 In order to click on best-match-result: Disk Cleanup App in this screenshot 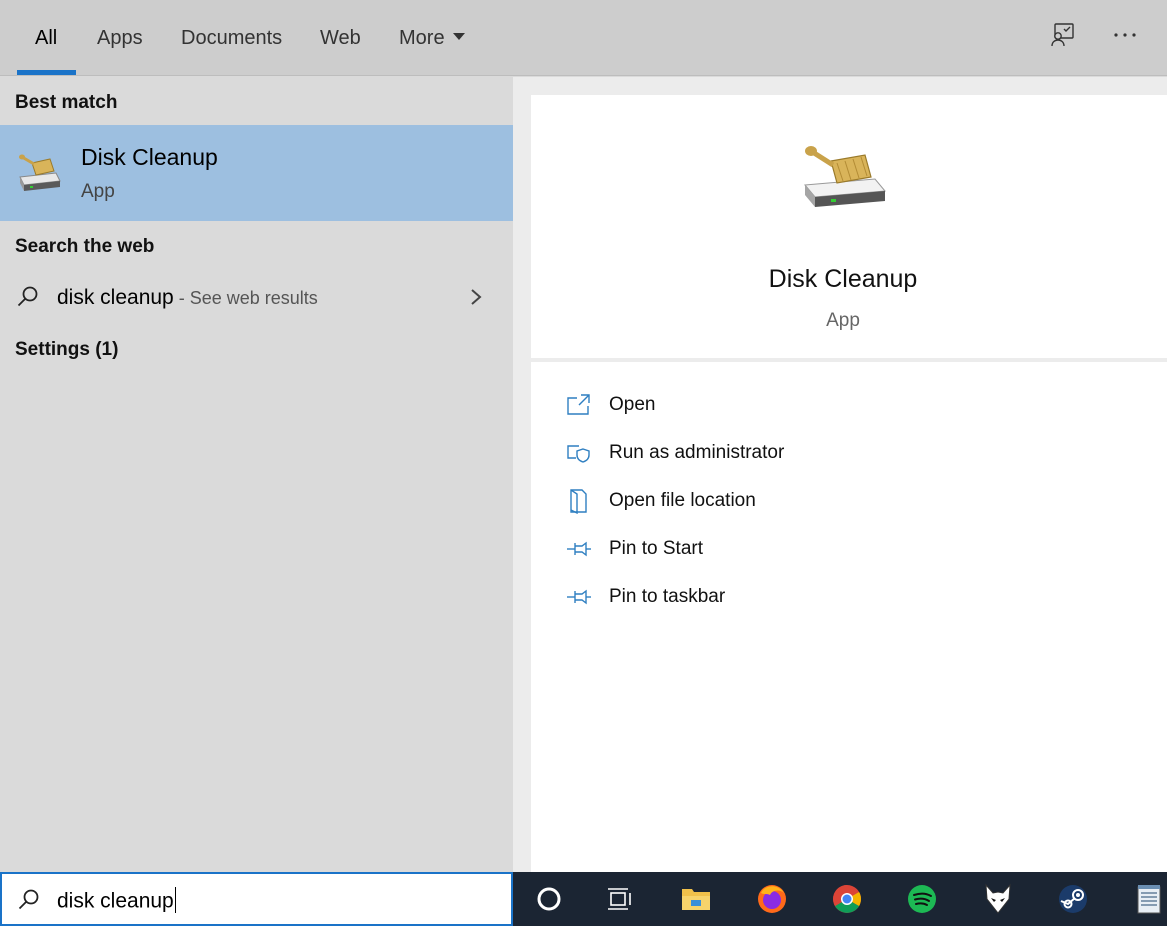, I will do `click(256, 173)`.